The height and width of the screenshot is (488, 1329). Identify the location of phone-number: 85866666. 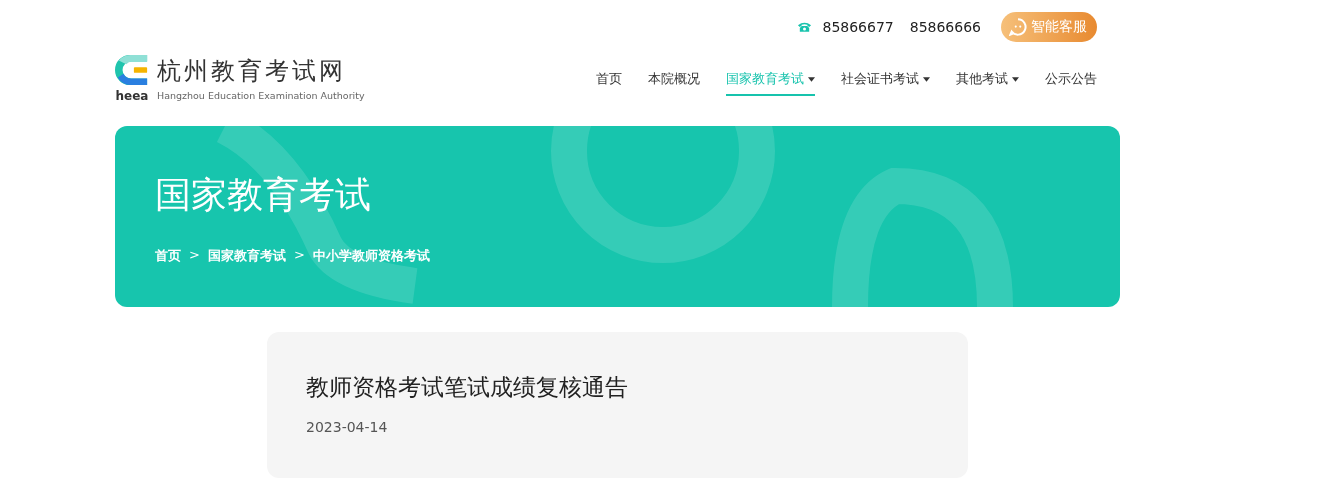
(945, 26).